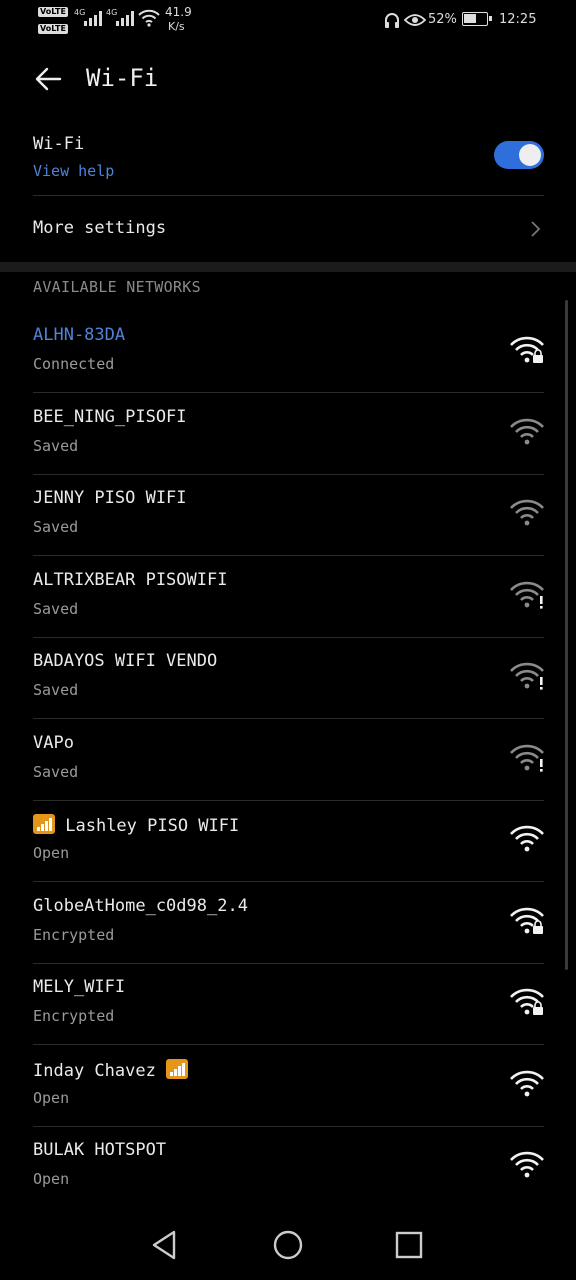 This screenshot has height=1280, width=576. I want to click on chevron-right-icon, so click(536, 229).